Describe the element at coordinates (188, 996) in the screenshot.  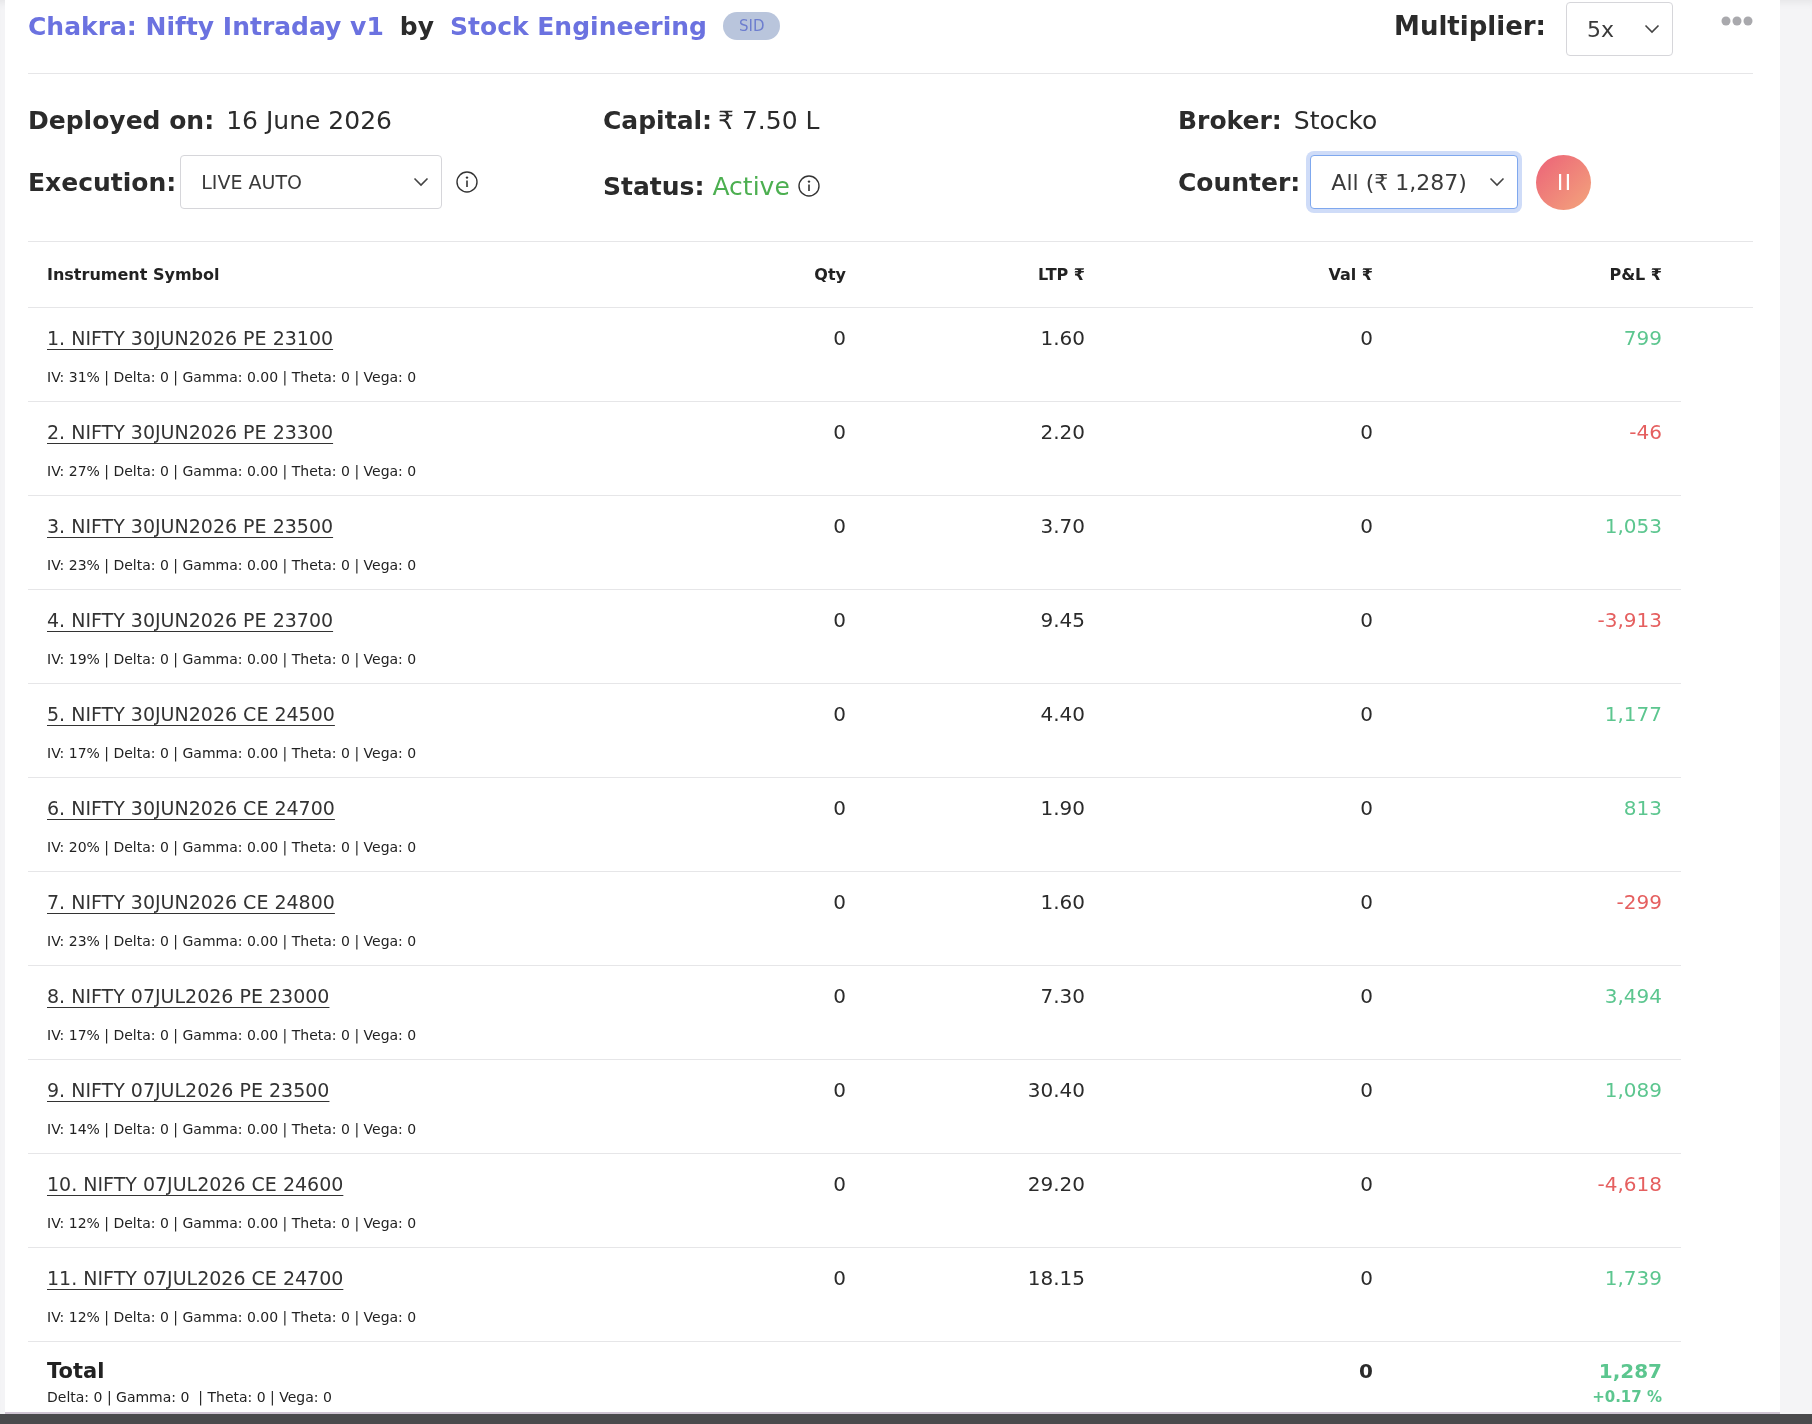
I see `instrument-link: 8. NIFTY 07JUL2026 PE 23000` at that location.